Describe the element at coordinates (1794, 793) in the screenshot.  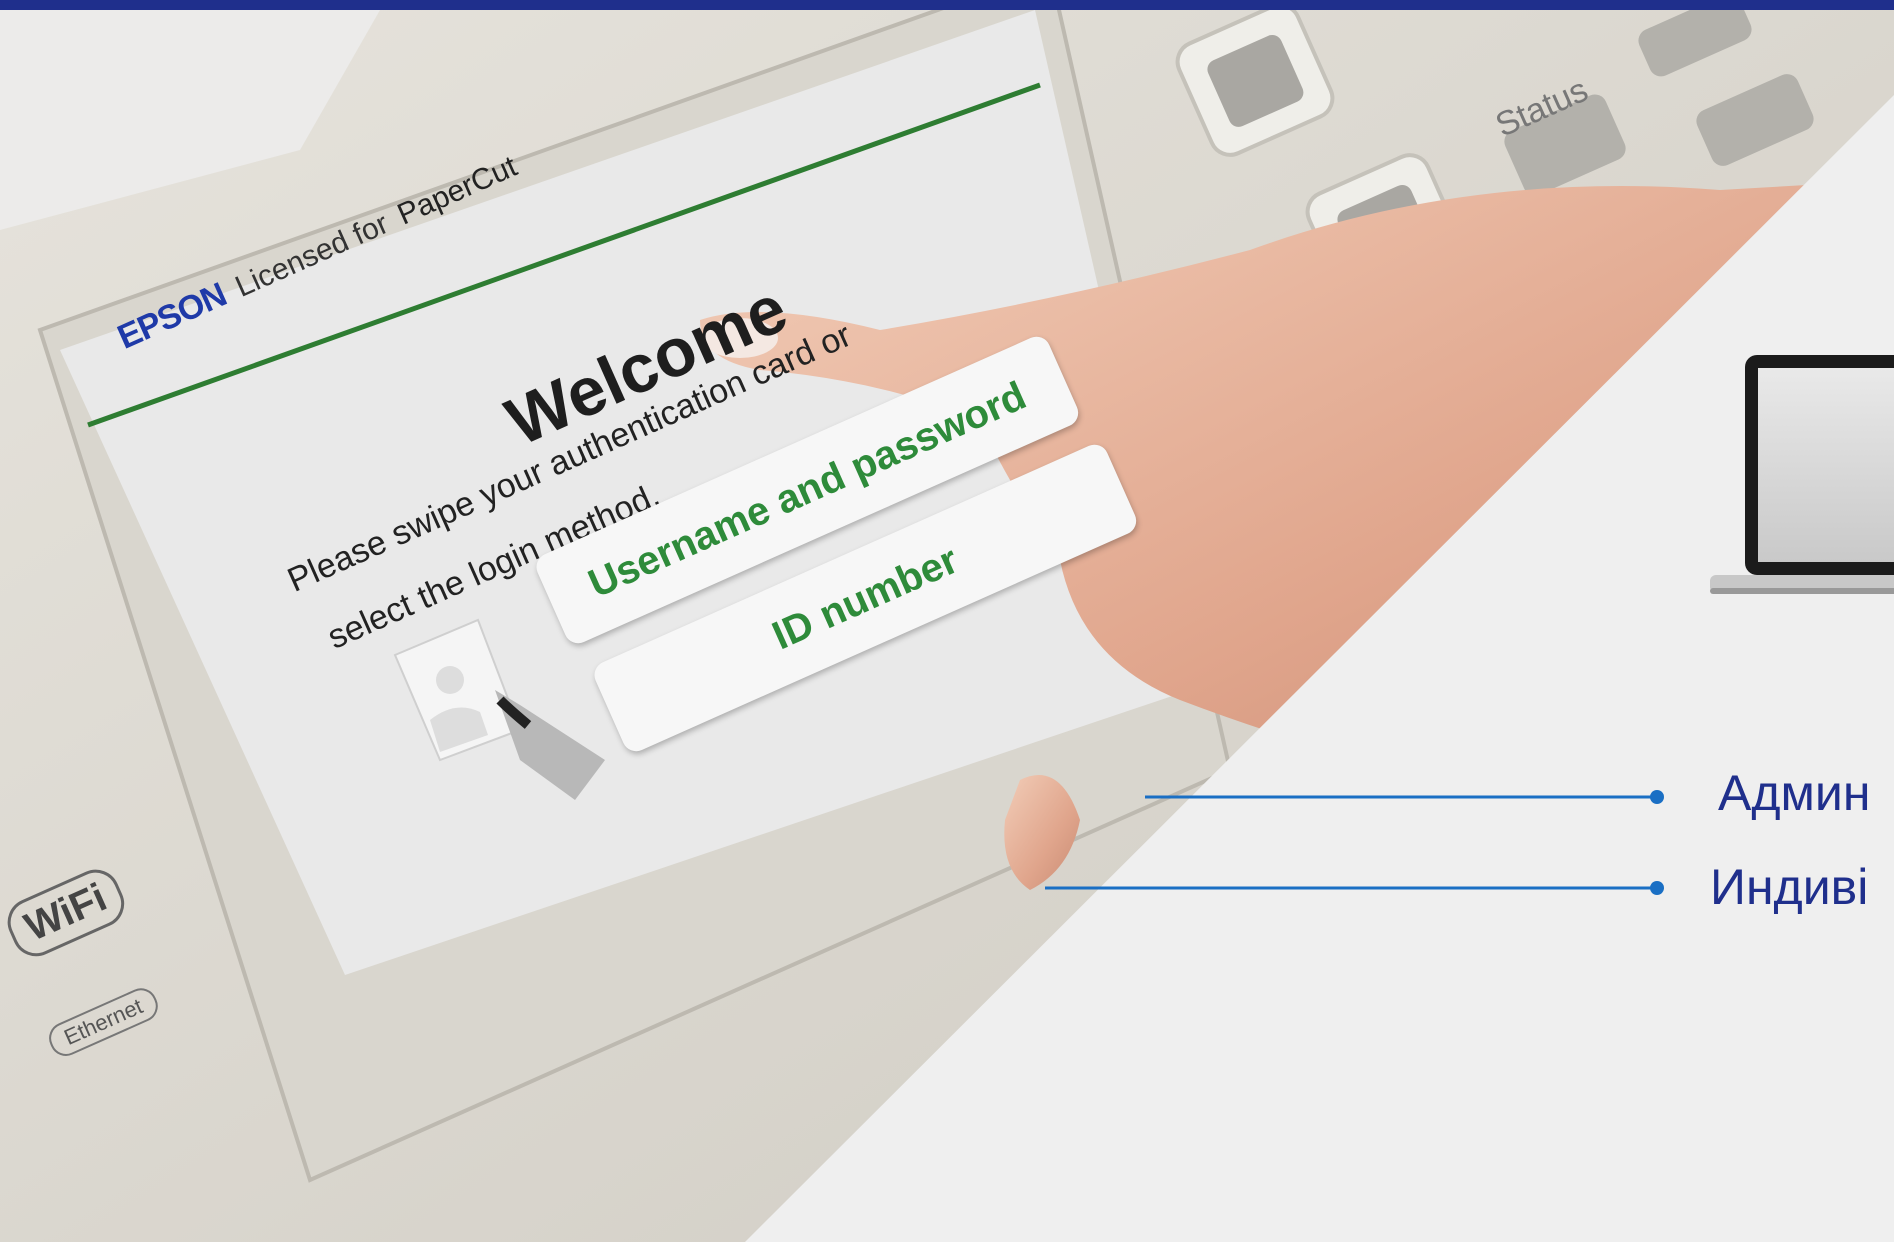
I see `feature-item-admin: Админ` at that location.